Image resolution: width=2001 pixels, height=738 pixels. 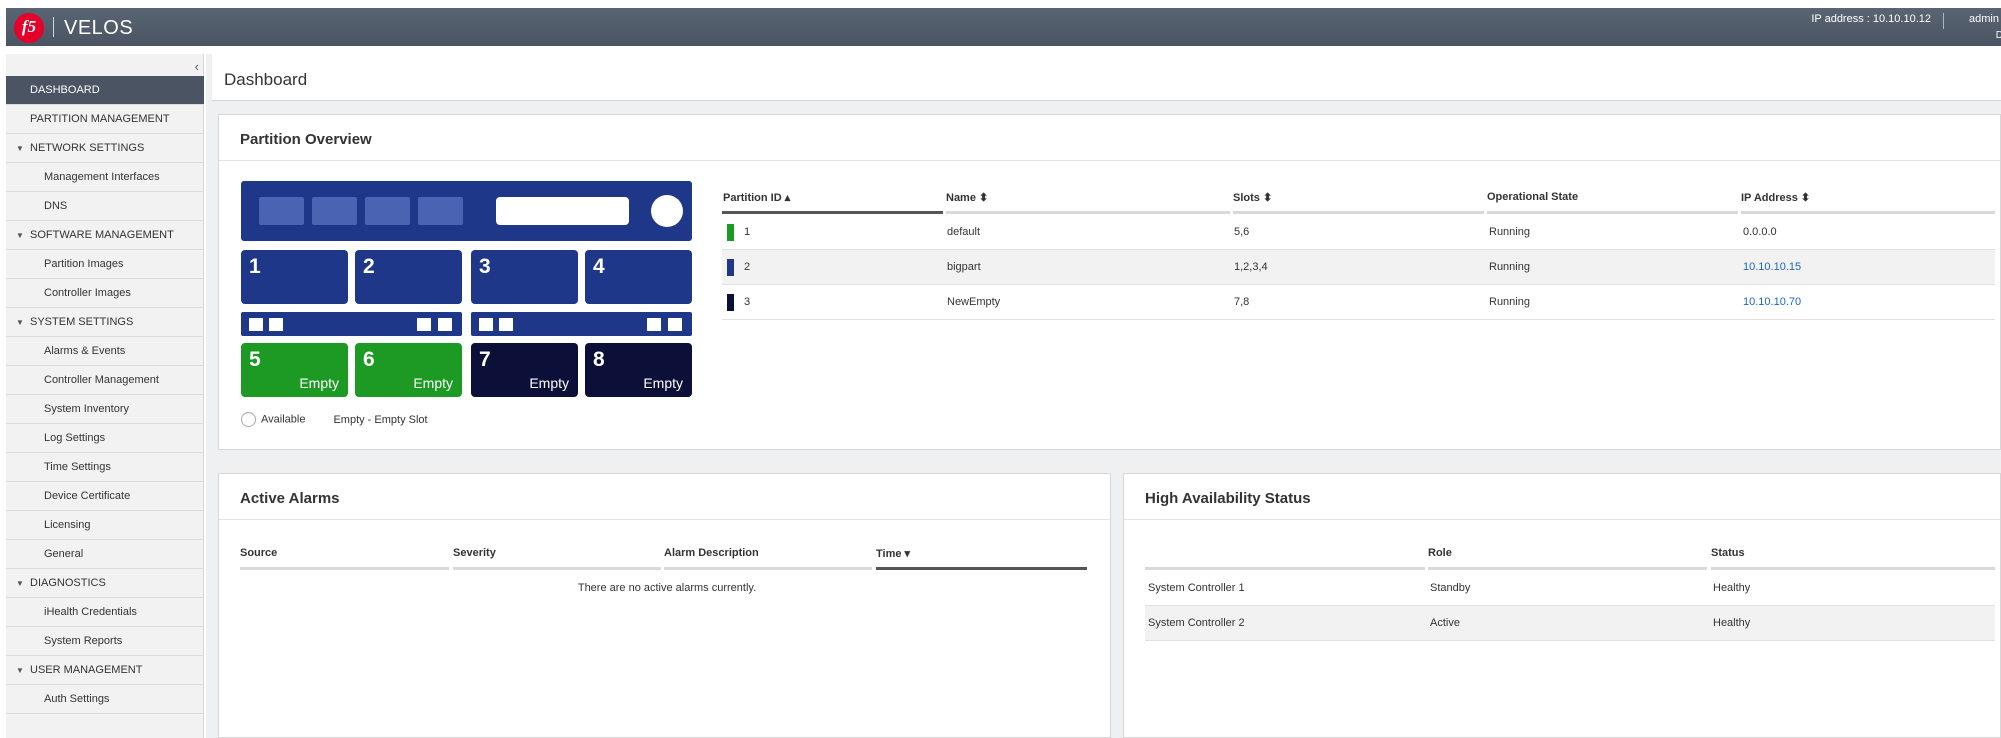 What do you see at coordinates (1772, 302) in the screenshot?
I see `ip-link: 10.10.10.70` at bounding box center [1772, 302].